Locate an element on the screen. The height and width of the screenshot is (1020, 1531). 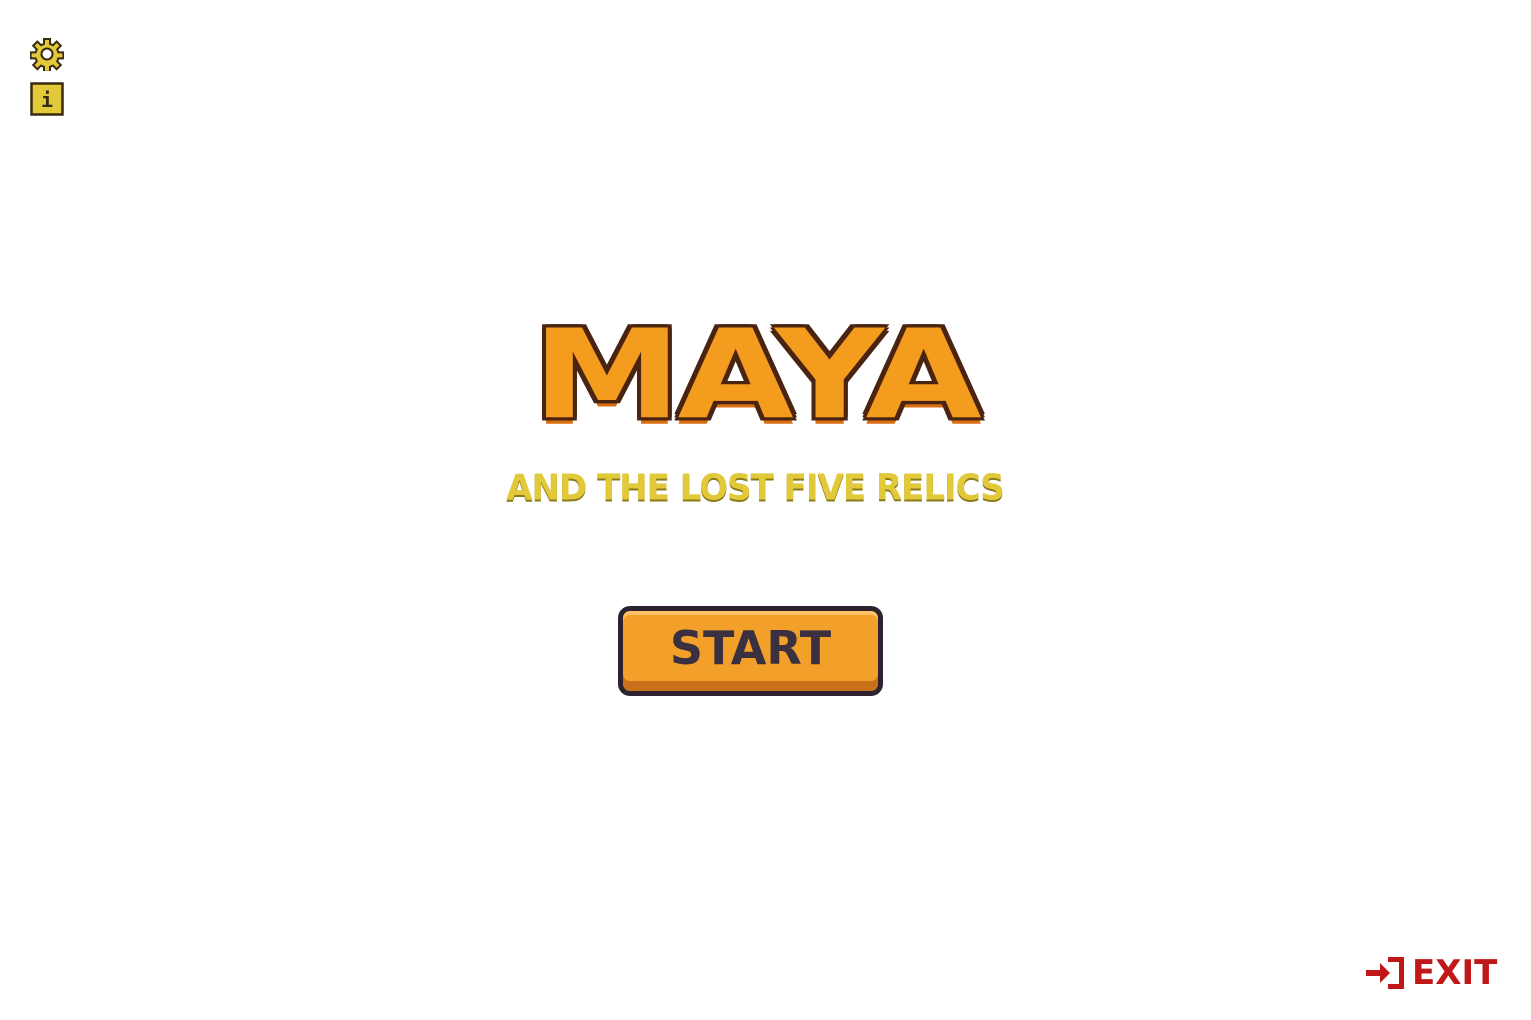
settings-button is located at coordinates (47, 54).